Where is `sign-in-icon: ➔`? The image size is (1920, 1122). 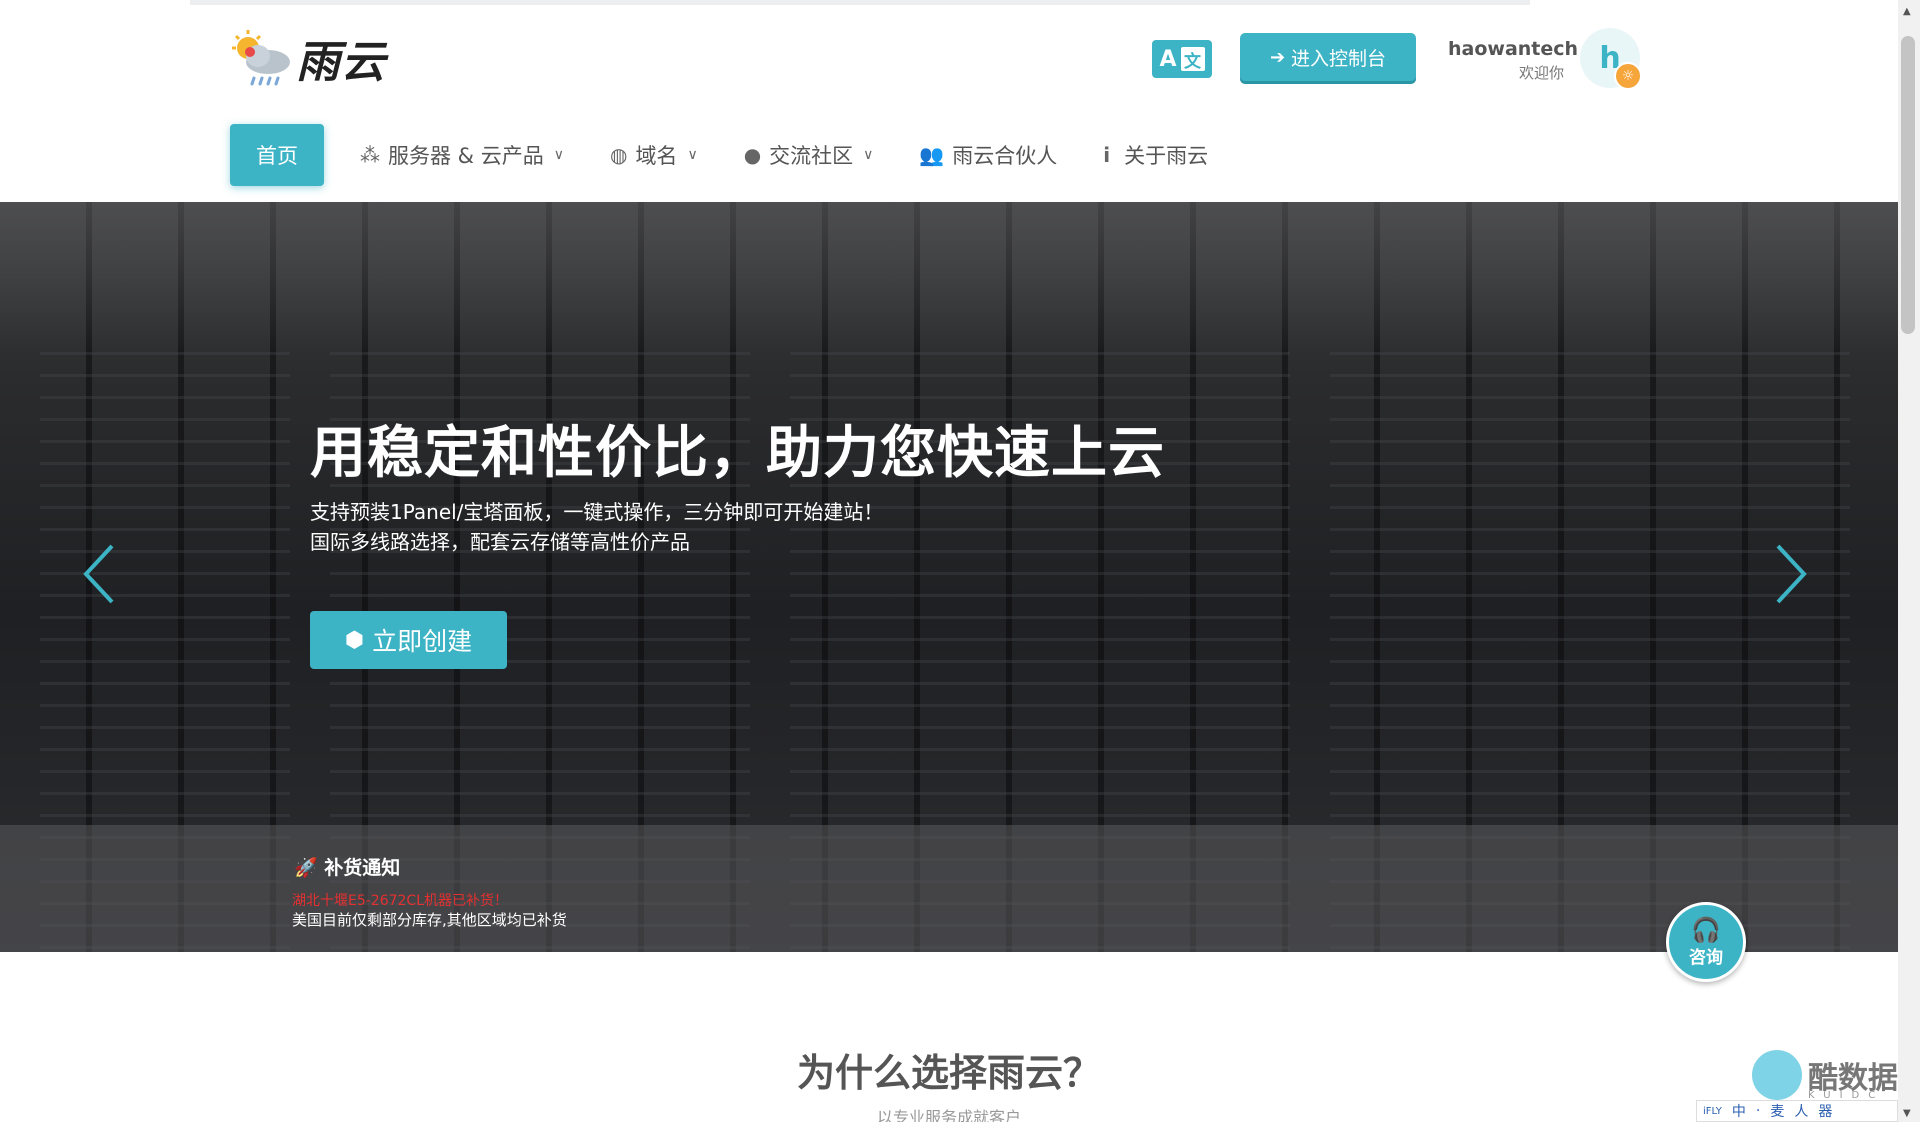 sign-in-icon: ➔ is located at coordinates (1277, 57).